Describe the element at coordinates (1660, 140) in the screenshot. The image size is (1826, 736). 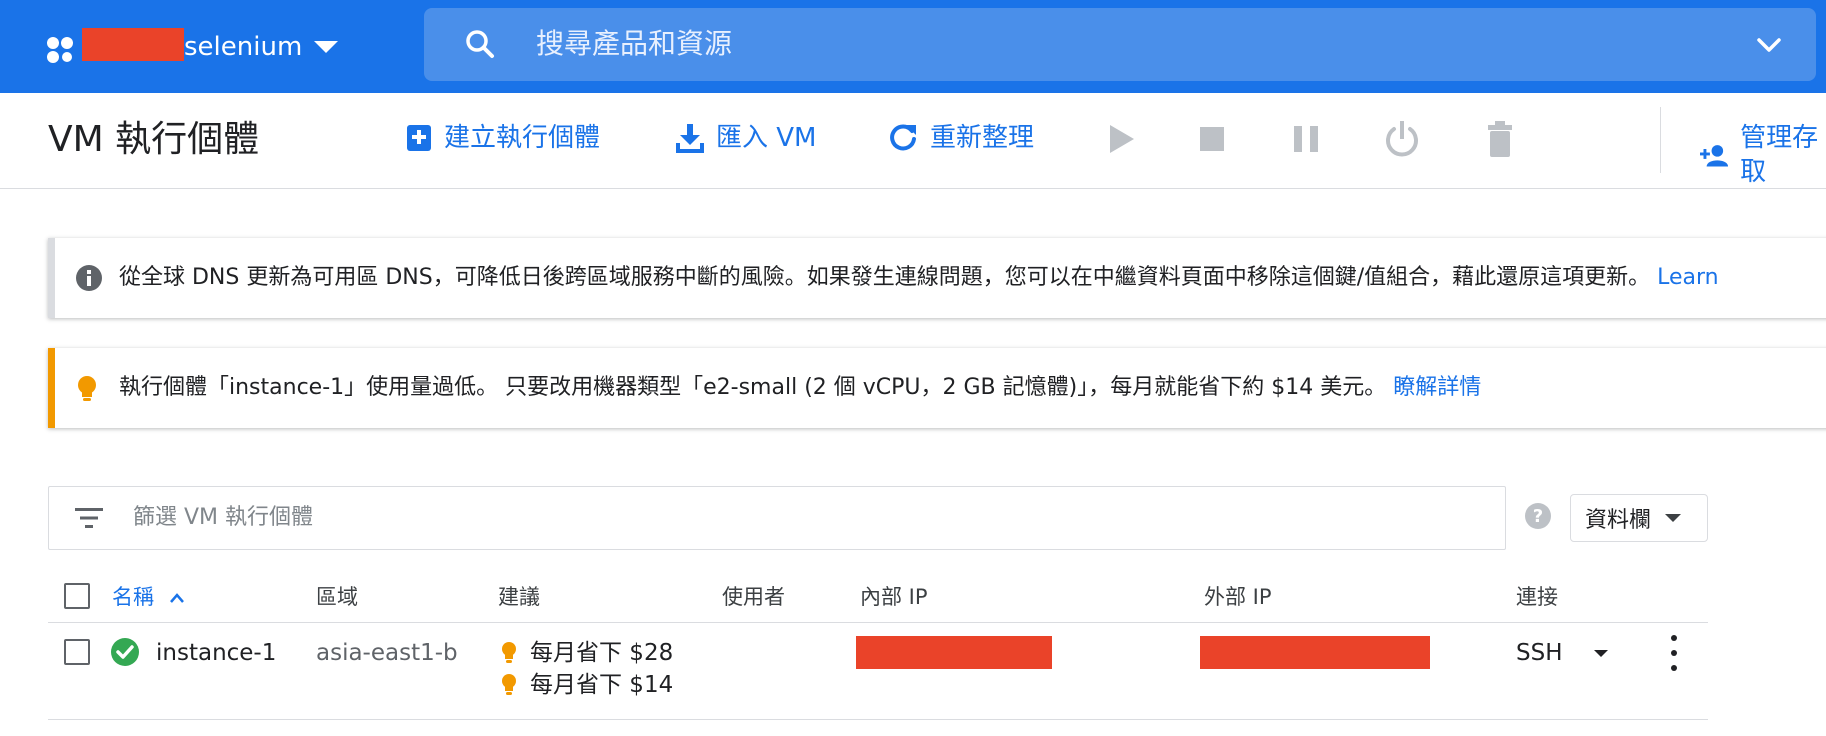
I see `toolbar-divider` at that location.